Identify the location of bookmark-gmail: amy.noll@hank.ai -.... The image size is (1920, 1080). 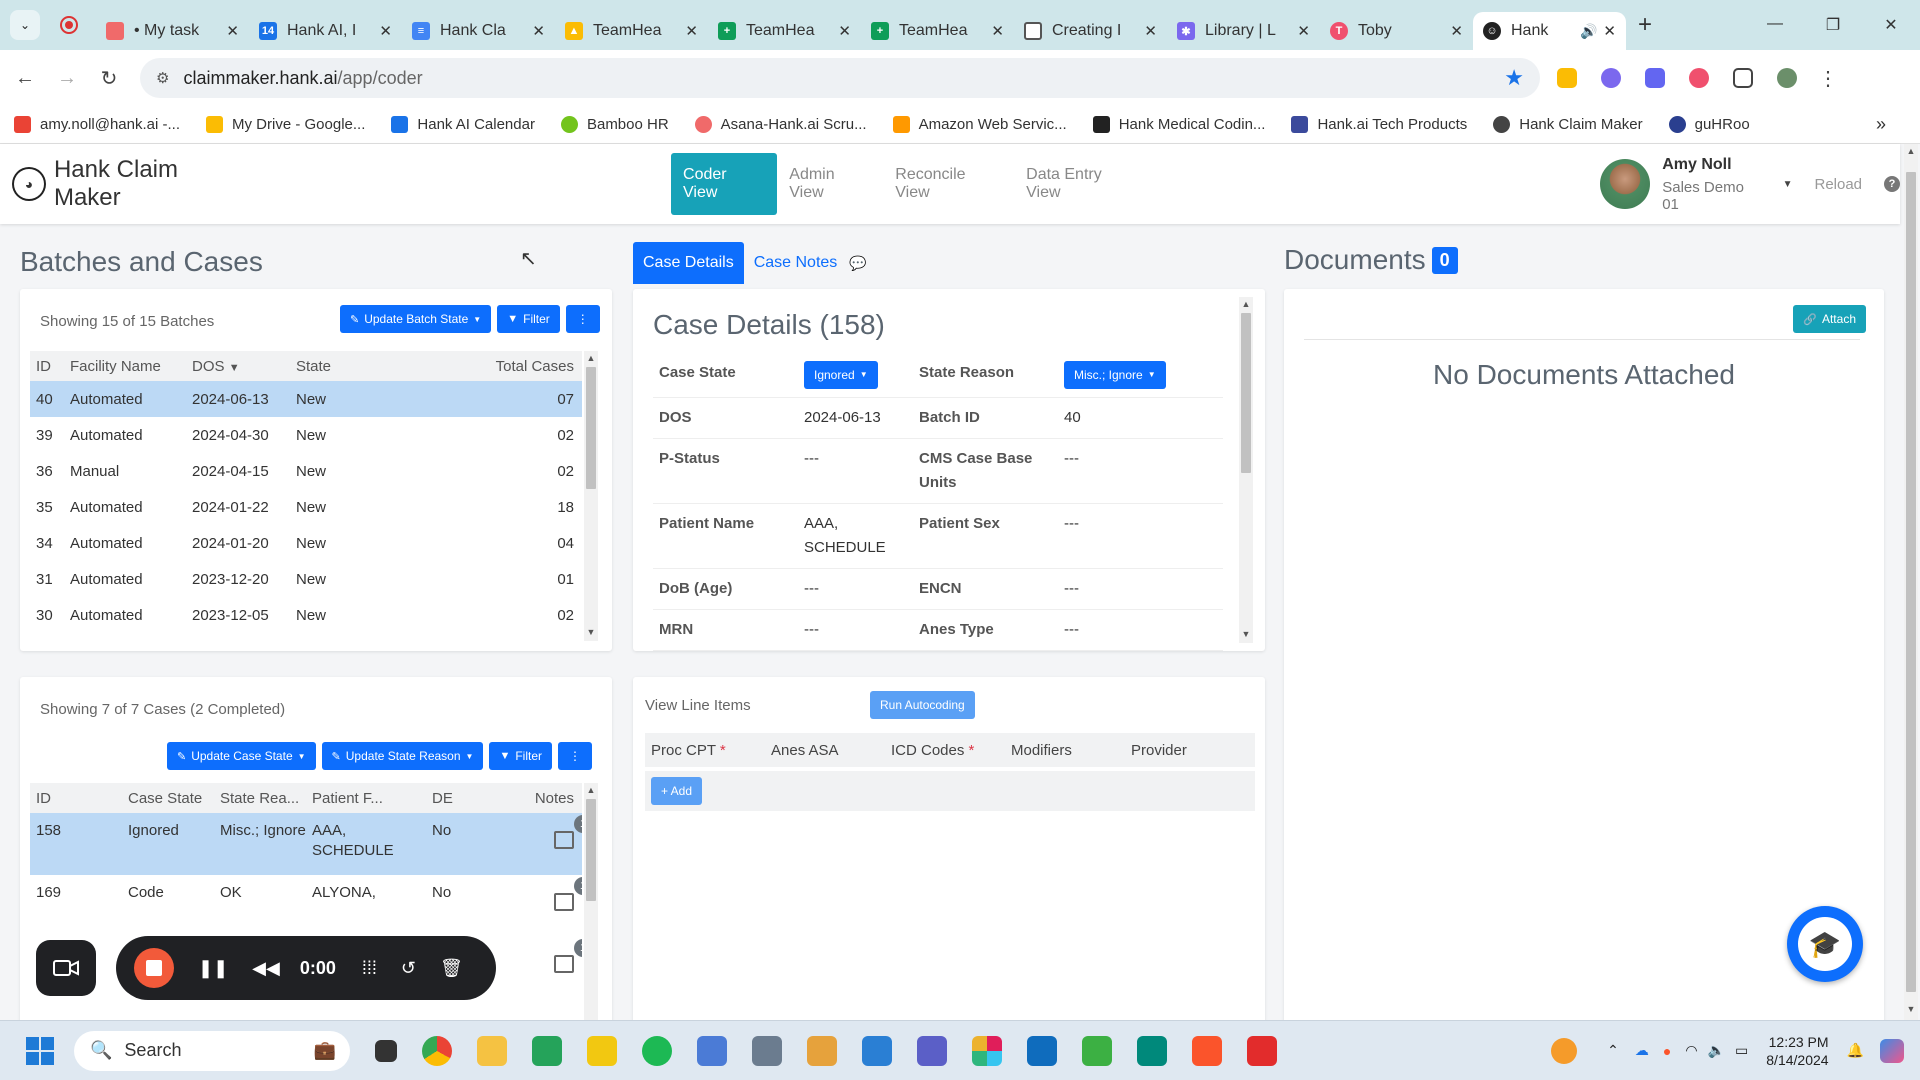
(97, 124).